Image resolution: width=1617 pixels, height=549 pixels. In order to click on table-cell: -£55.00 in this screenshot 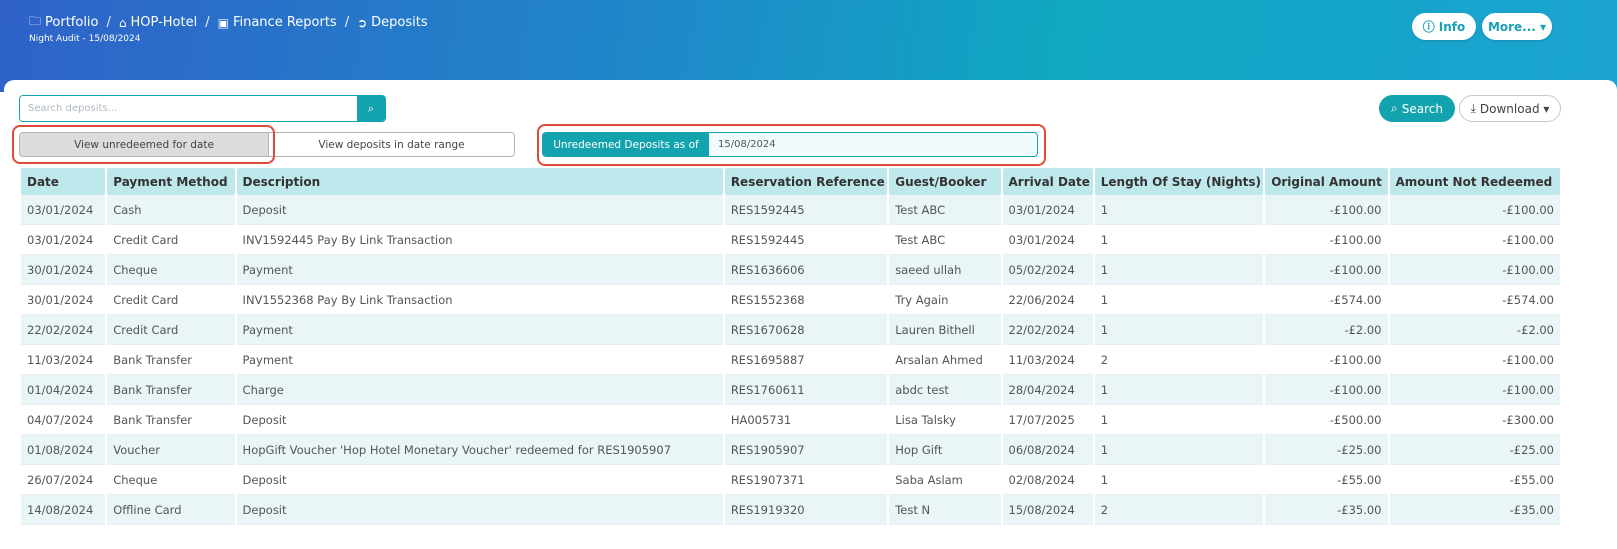, I will do `click(1326, 480)`.